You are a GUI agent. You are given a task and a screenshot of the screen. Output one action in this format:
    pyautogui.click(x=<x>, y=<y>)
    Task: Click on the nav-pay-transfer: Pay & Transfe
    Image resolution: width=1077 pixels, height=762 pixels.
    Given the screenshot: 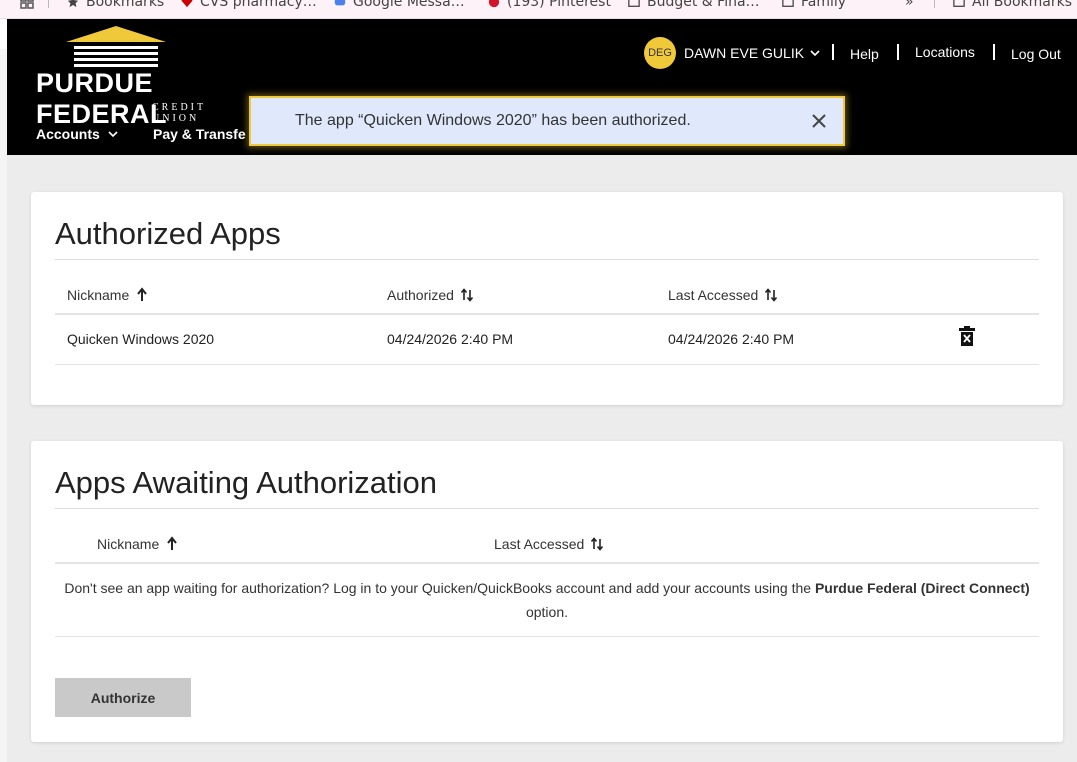 What is the action you would take?
    pyautogui.click(x=199, y=134)
    